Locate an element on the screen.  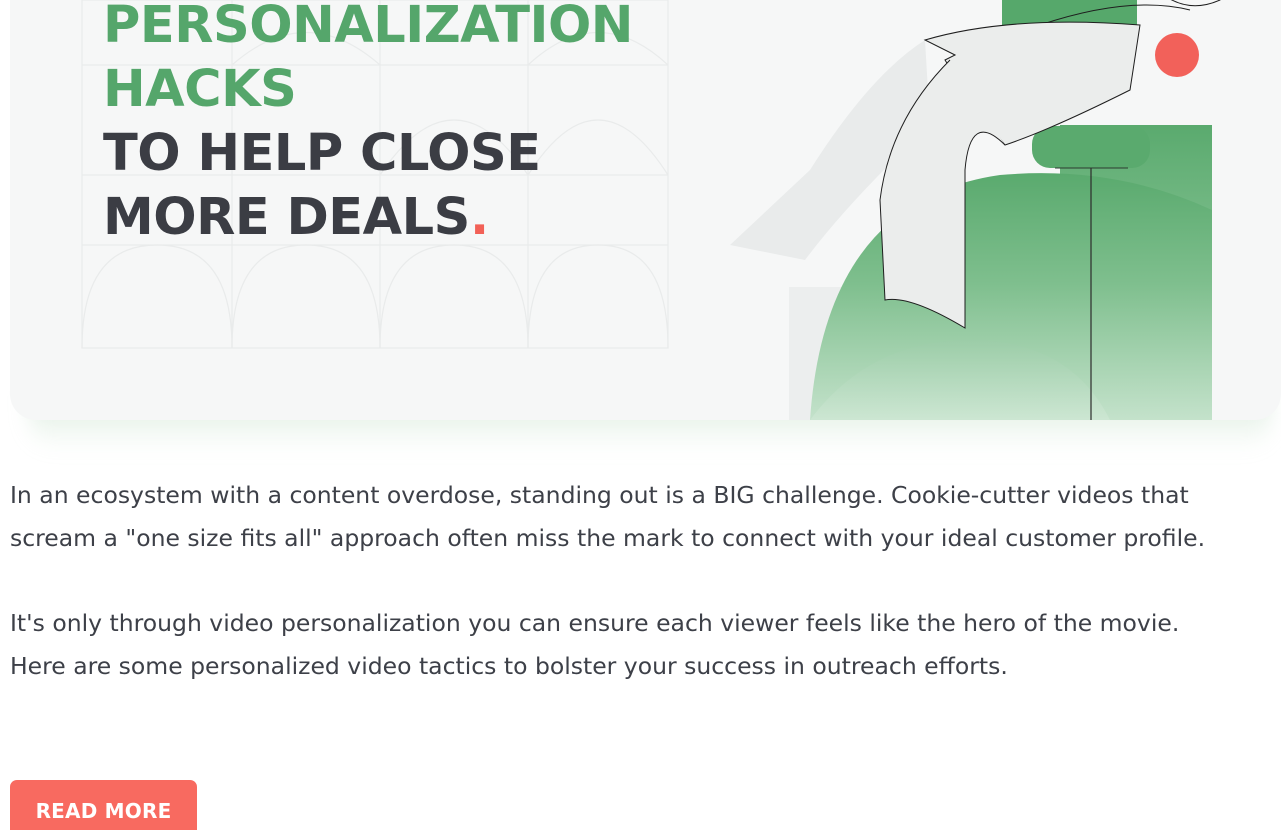
red-dot is located at coordinates (1177, 55).